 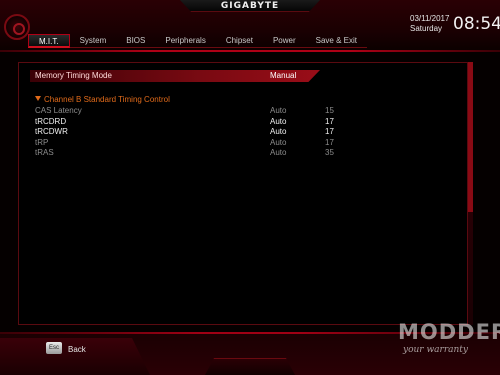 What do you see at coordinates (195, 122) in the screenshot?
I see `setting-row-trcdrd: tRCDRD Auto 17` at bounding box center [195, 122].